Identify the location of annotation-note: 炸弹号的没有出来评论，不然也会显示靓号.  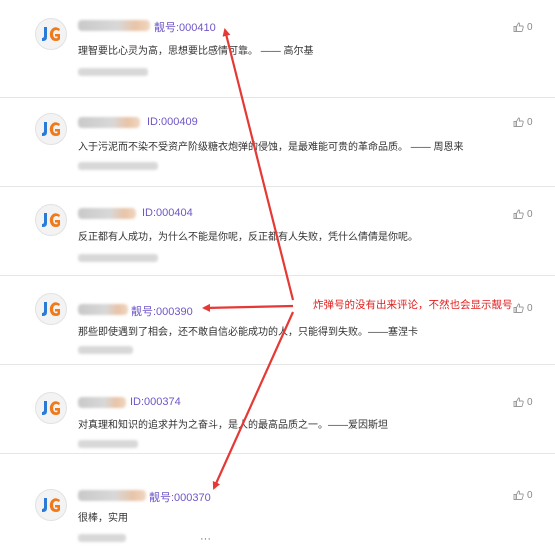
(413, 305).